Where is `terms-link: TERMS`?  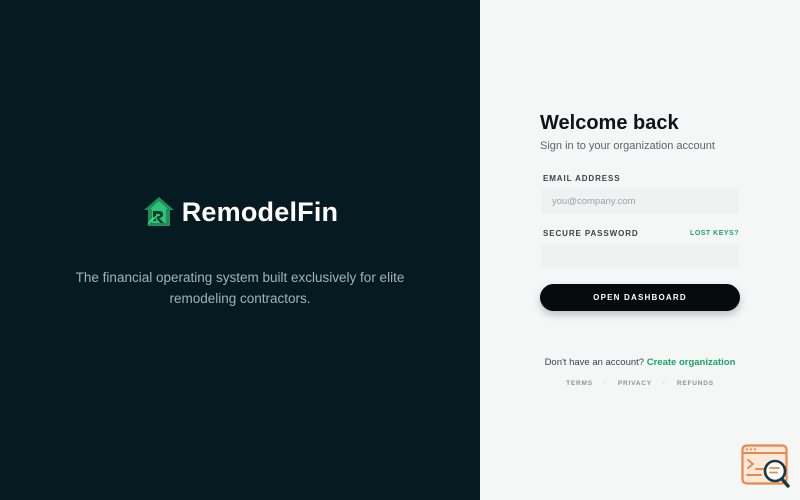
terms-link: TERMS is located at coordinates (579, 383).